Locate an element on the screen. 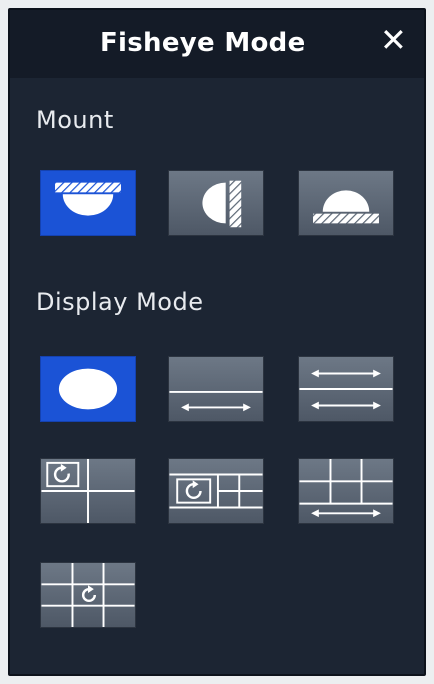 This screenshot has height=684, width=434. panorama-plus-6ptz-button is located at coordinates (346, 491).